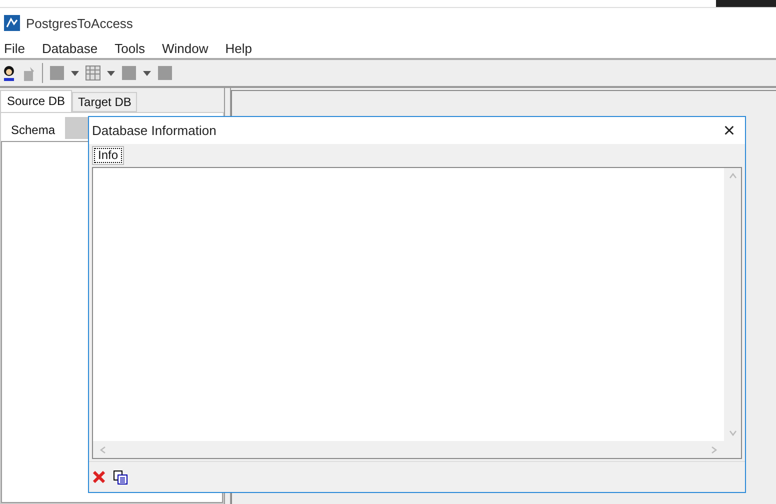  Describe the element at coordinates (33, 130) in the screenshot. I see `schema-label: Schema` at that location.